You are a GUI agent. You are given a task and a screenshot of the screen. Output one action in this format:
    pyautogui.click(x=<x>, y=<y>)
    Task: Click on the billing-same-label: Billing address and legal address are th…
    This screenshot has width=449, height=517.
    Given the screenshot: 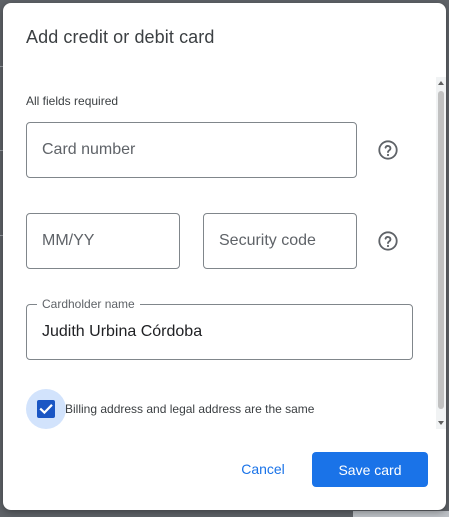 What is the action you would take?
    pyautogui.click(x=190, y=409)
    